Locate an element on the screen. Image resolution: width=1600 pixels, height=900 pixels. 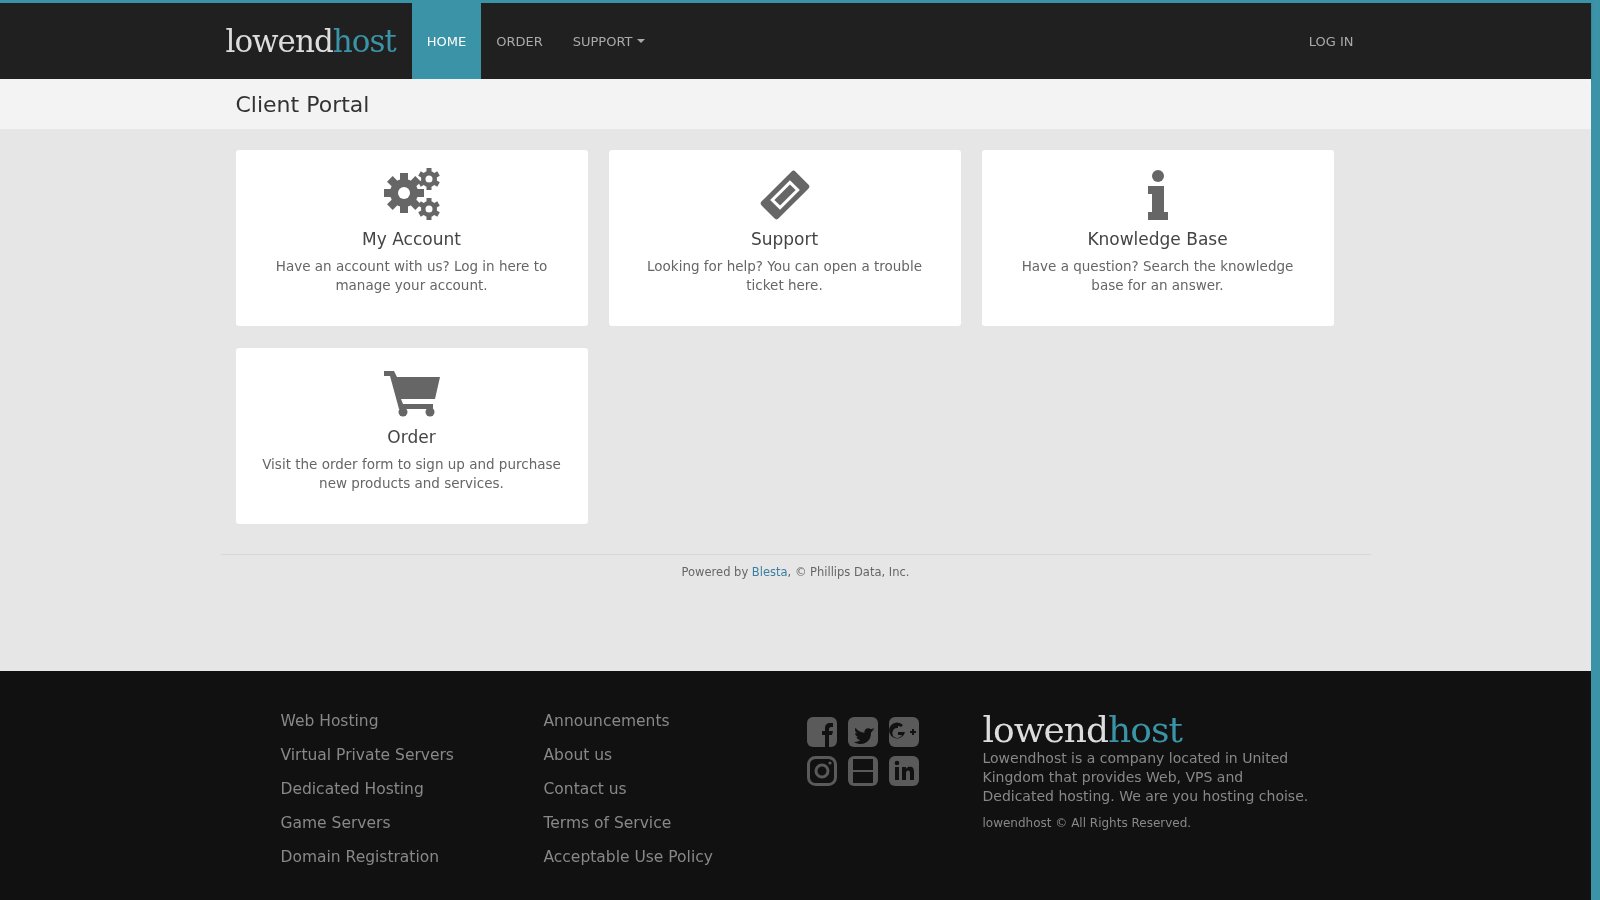
powered-by-text: Powered by Blesta, © Phillips Data, Inc. is located at coordinates (795, 572).